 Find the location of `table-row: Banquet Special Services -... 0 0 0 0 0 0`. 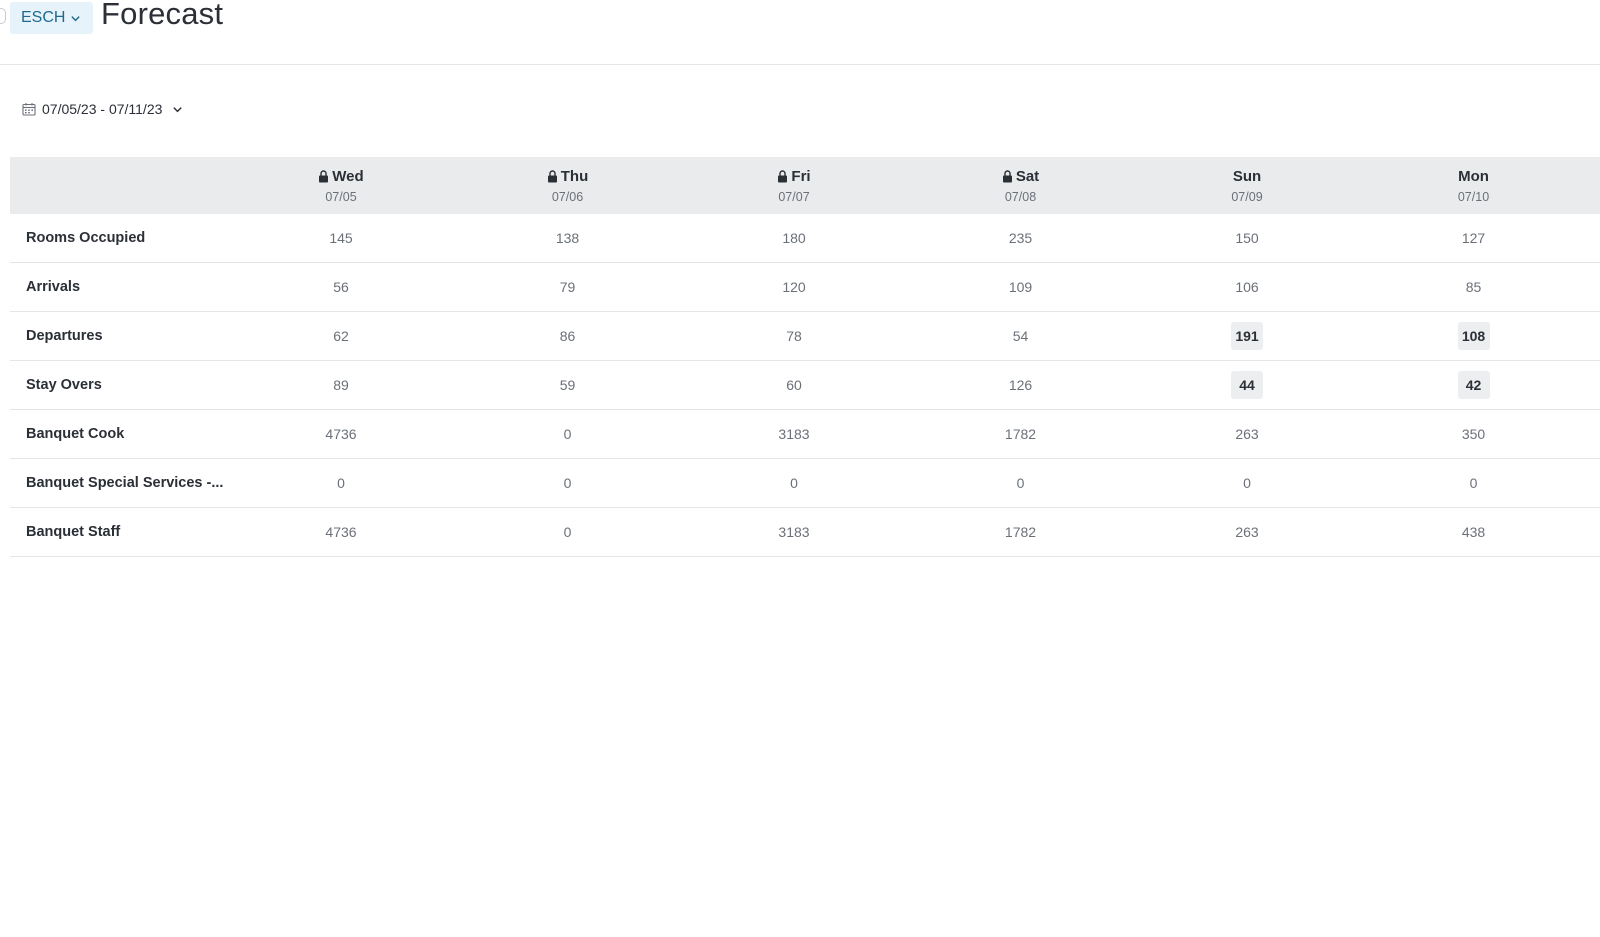

table-row: Banquet Special Services -... 0 0 0 0 0 0 is located at coordinates (805, 483).